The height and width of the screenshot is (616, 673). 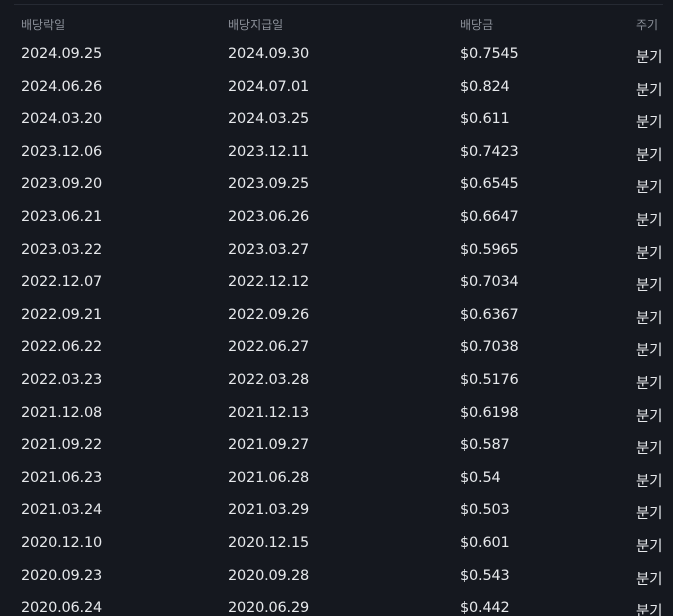 What do you see at coordinates (489, 412) in the screenshot?
I see `amount-cell: $0.6198` at bounding box center [489, 412].